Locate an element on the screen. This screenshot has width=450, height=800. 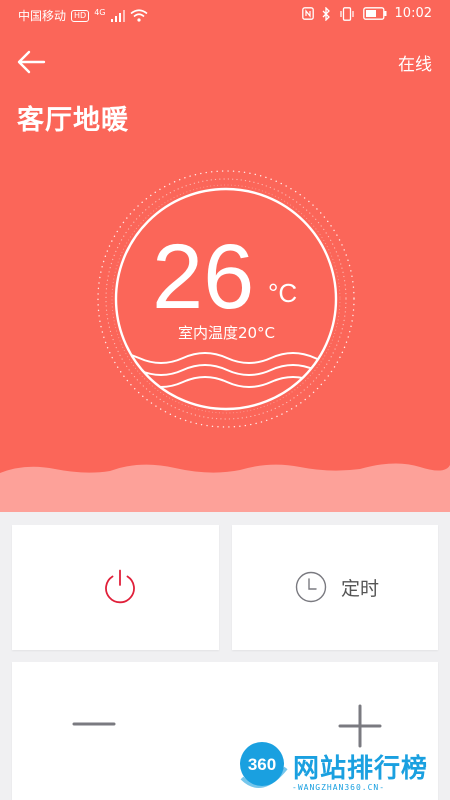
device-title: 客厅地暖 is located at coordinates (73, 120).